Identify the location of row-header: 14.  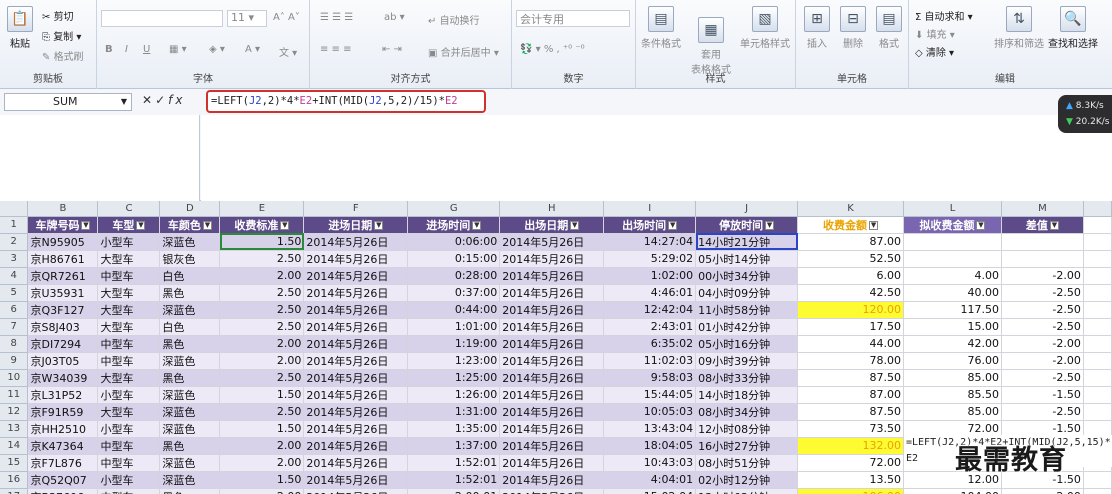
(14, 446).